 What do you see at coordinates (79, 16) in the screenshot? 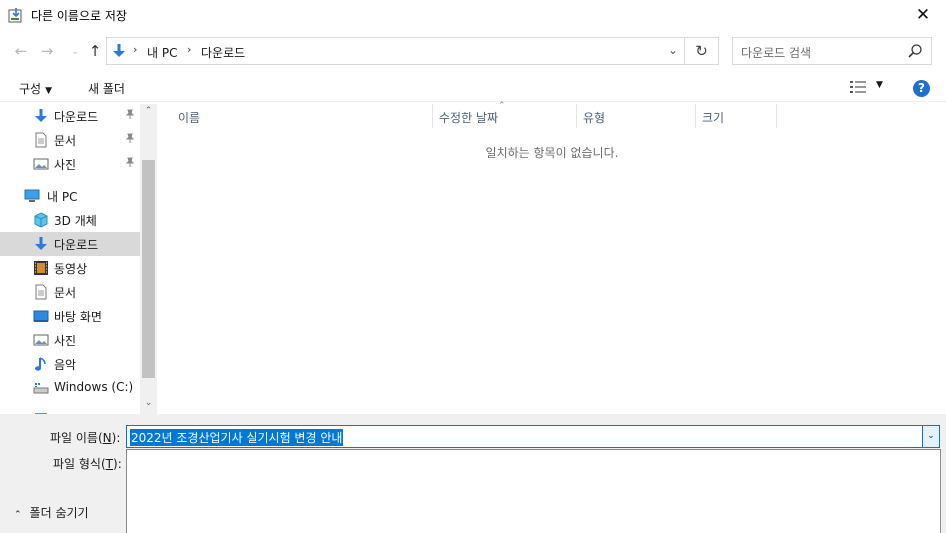
I see `window-title: 다른 이름으로 저장` at bounding box center [79, 16].